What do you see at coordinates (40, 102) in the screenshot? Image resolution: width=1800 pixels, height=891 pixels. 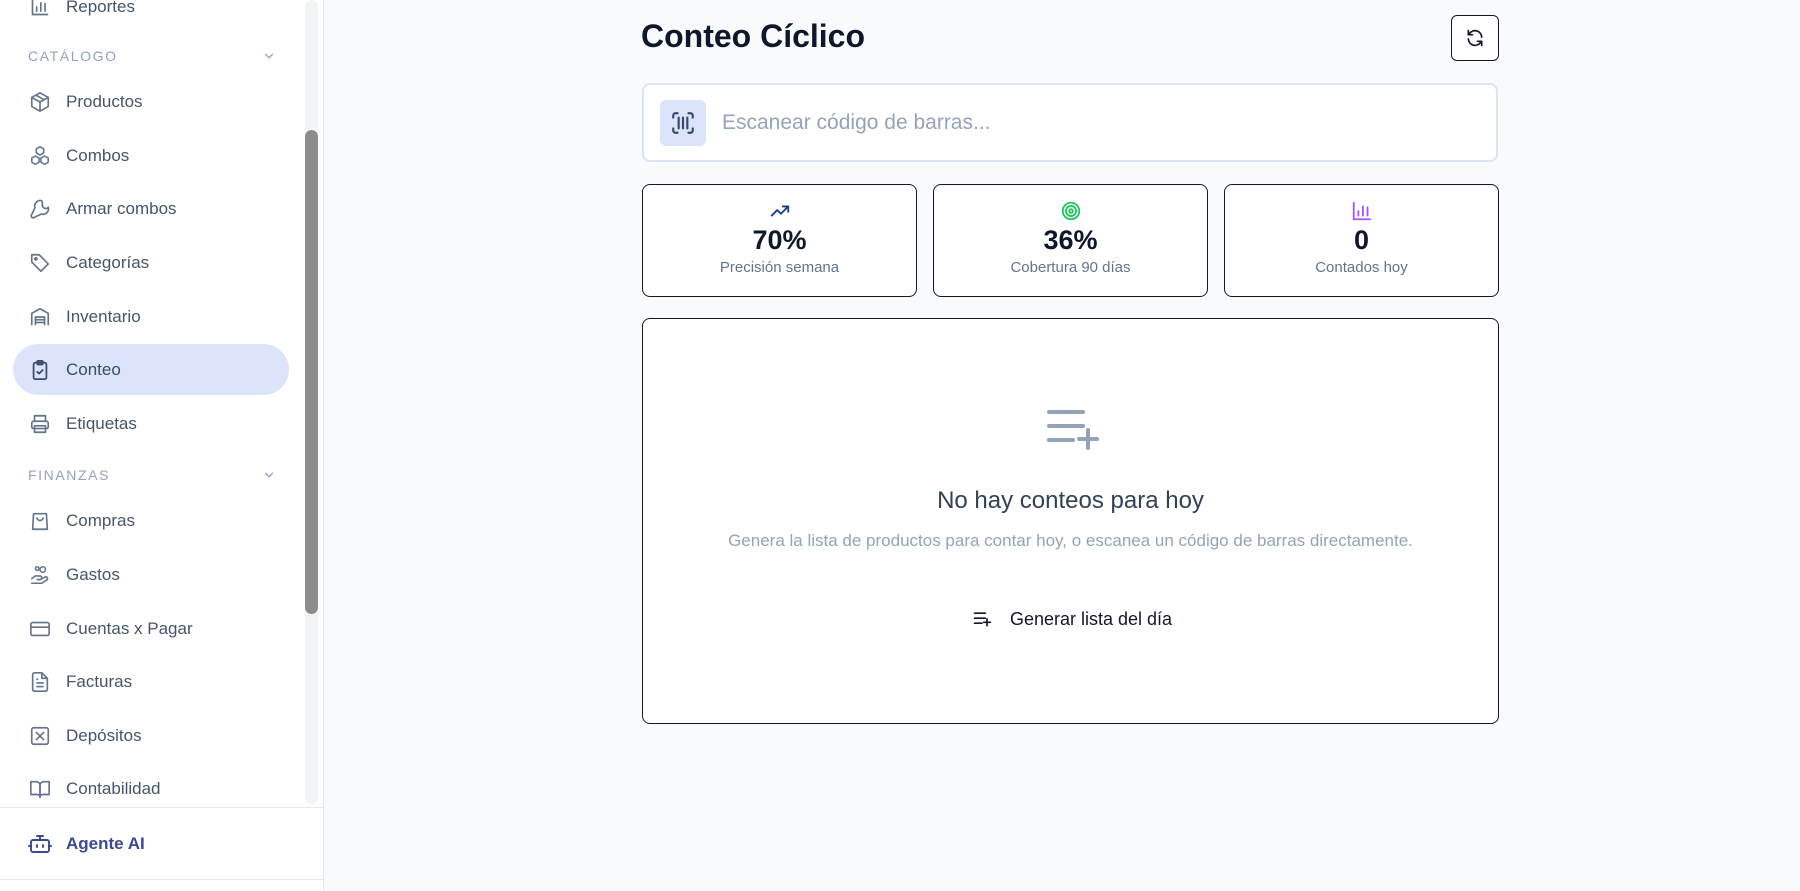 I see `package-icon` at bounding box center [40, 102].